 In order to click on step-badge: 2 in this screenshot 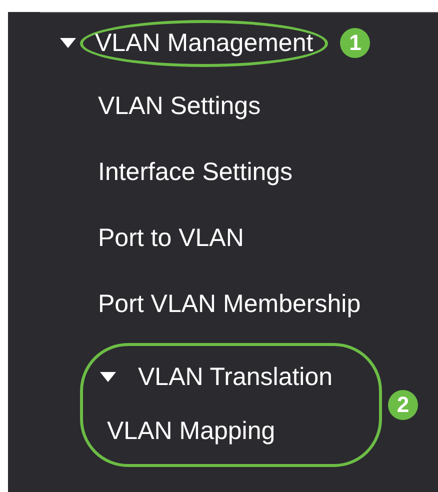, I will do `click(403, 405)`.